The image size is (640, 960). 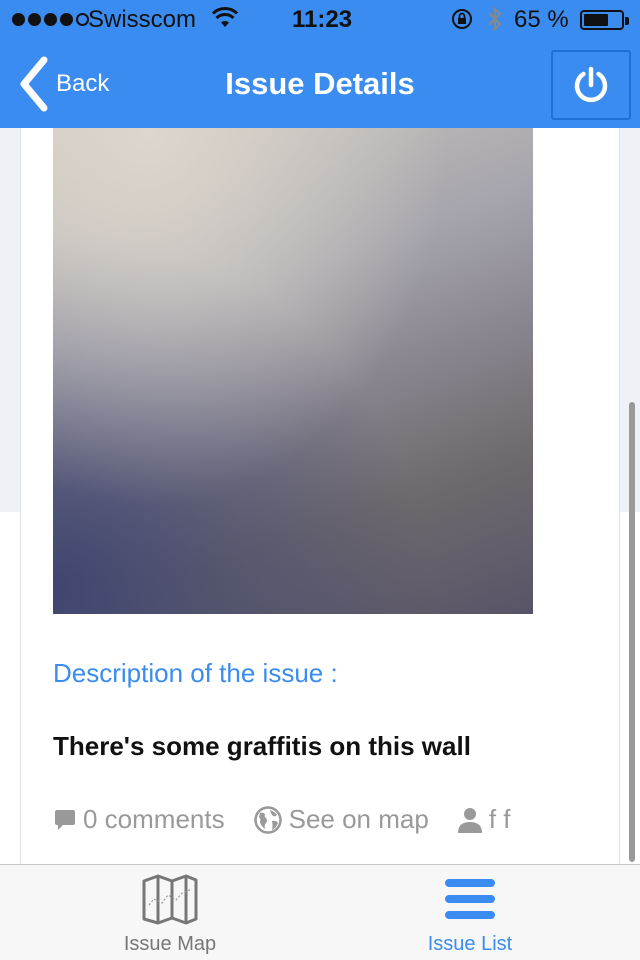 I want to click on user-icon, so click(x=469, y=820).